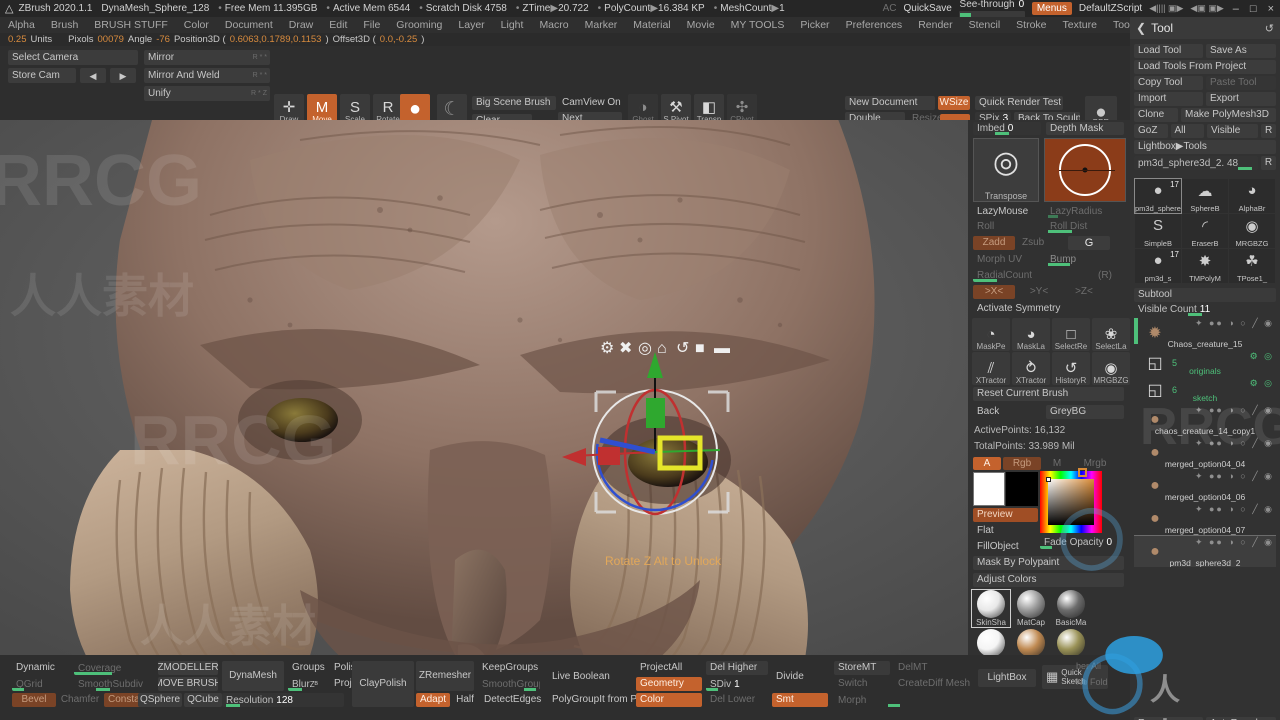 The width and height of the screenshot is (1280, 720). Describe the element at coordinates (73, 57) in the screenshot. I see `select-camera-button: Select Camera` at that location.